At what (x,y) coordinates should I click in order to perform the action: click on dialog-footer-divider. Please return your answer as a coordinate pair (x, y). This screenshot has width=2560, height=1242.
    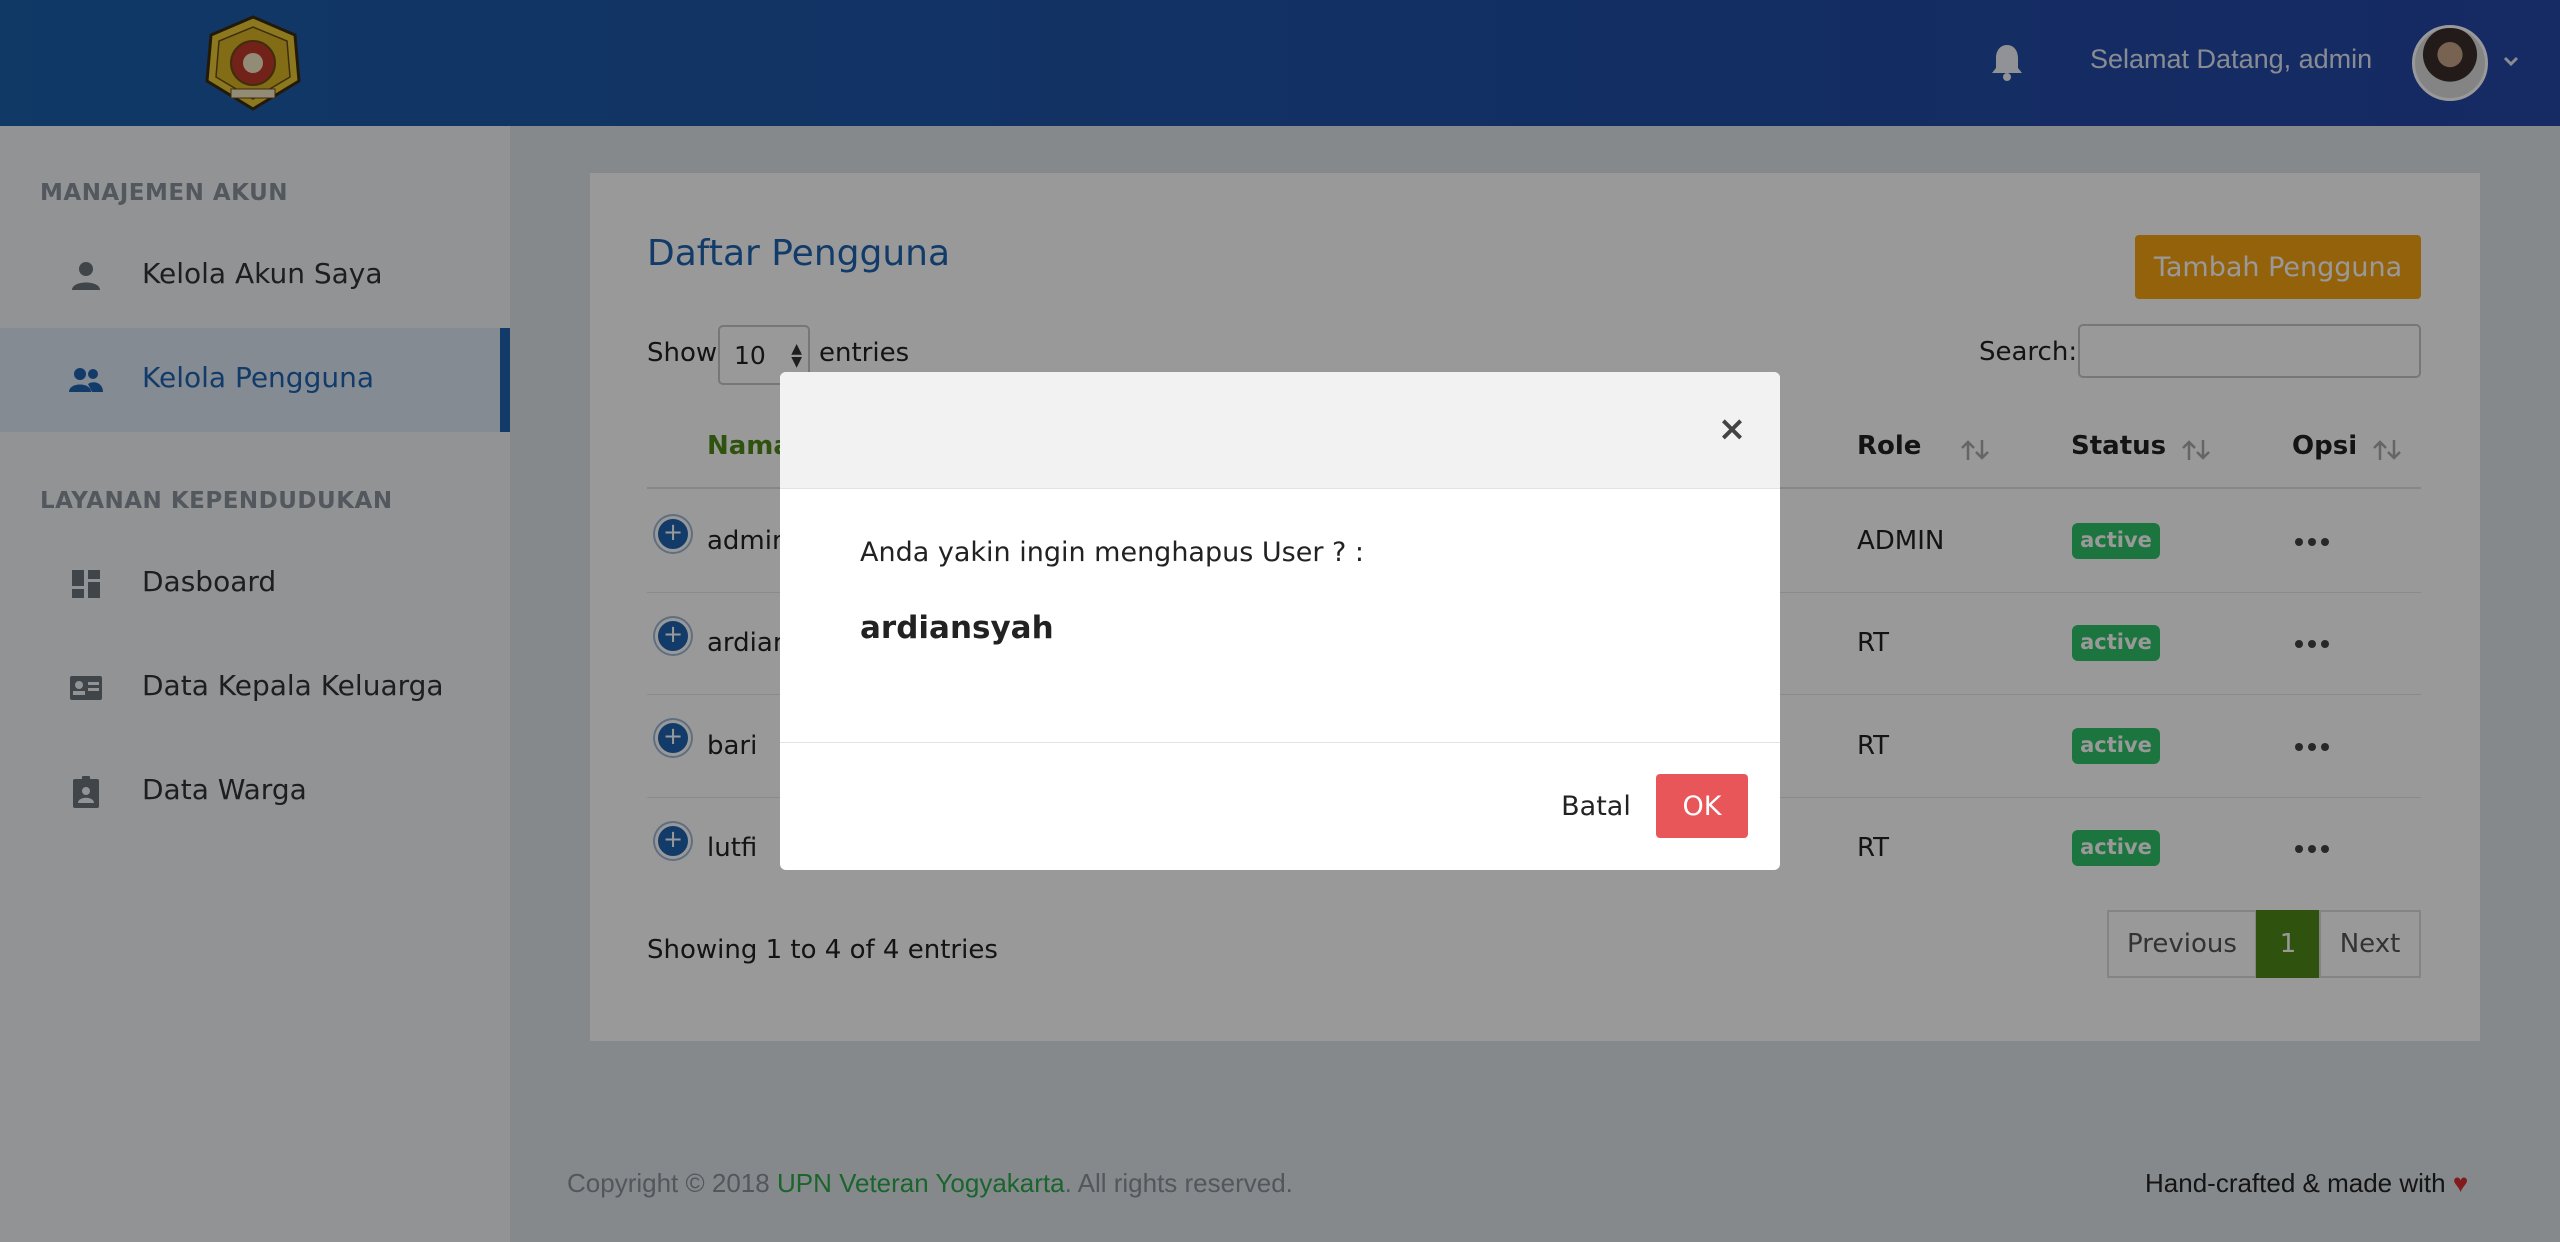
    Looking at the image, I should click on (1280, 742).